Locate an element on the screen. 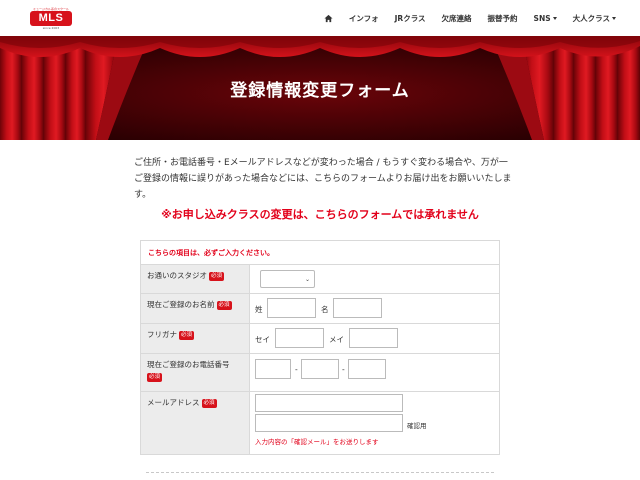 Image resolution: width=640 pixels, height=480 pixels. phone-part3-input is located at coordinates (367, 369).